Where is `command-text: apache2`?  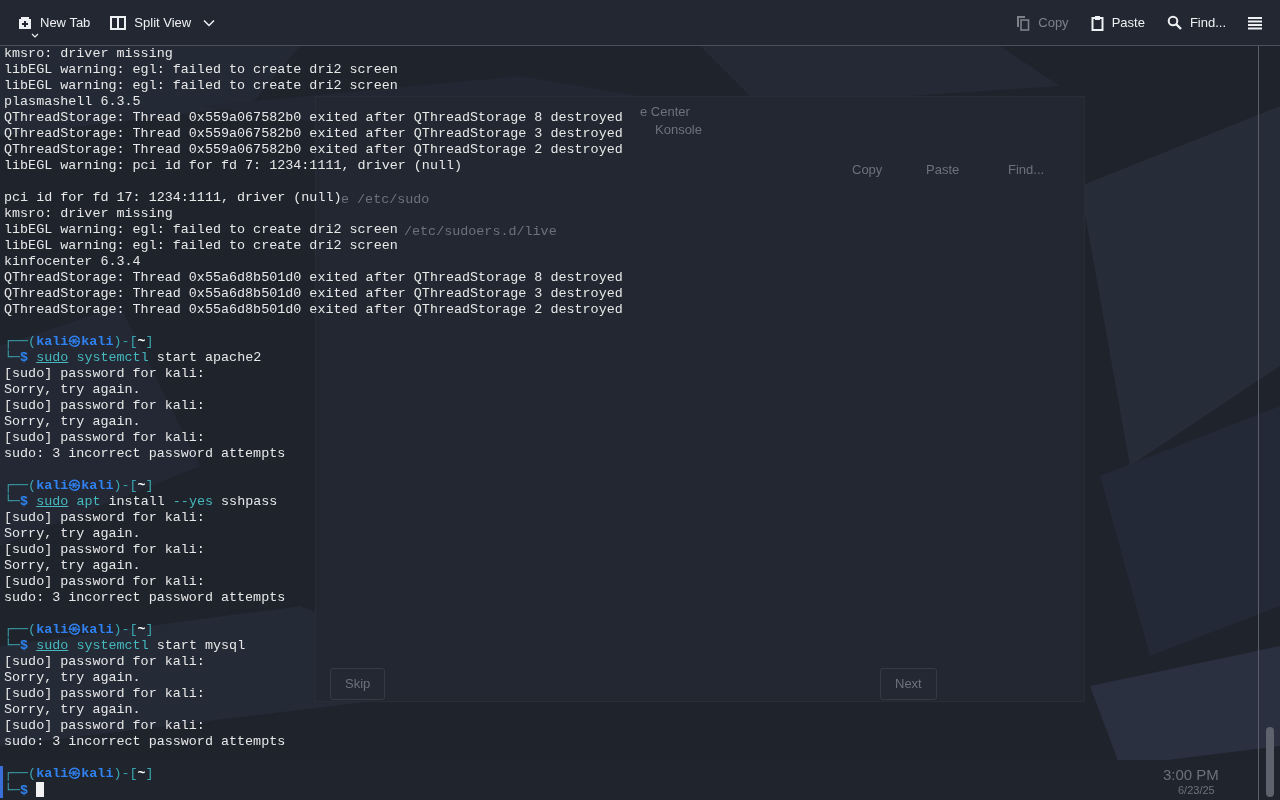
command-text: apache2 is located at coordinates (233, 357).